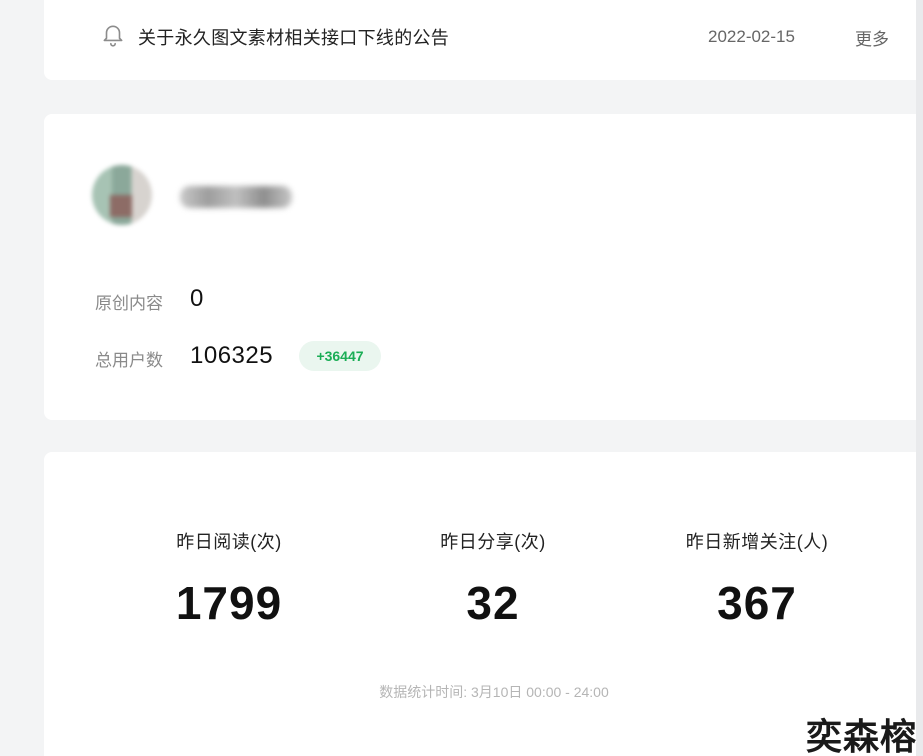 This screenshot has height=756, width=923. Describe the element at coordinates (493, 542) in the screenshot. I see `metric-shares-label: 昨日分享(次)` at that location.